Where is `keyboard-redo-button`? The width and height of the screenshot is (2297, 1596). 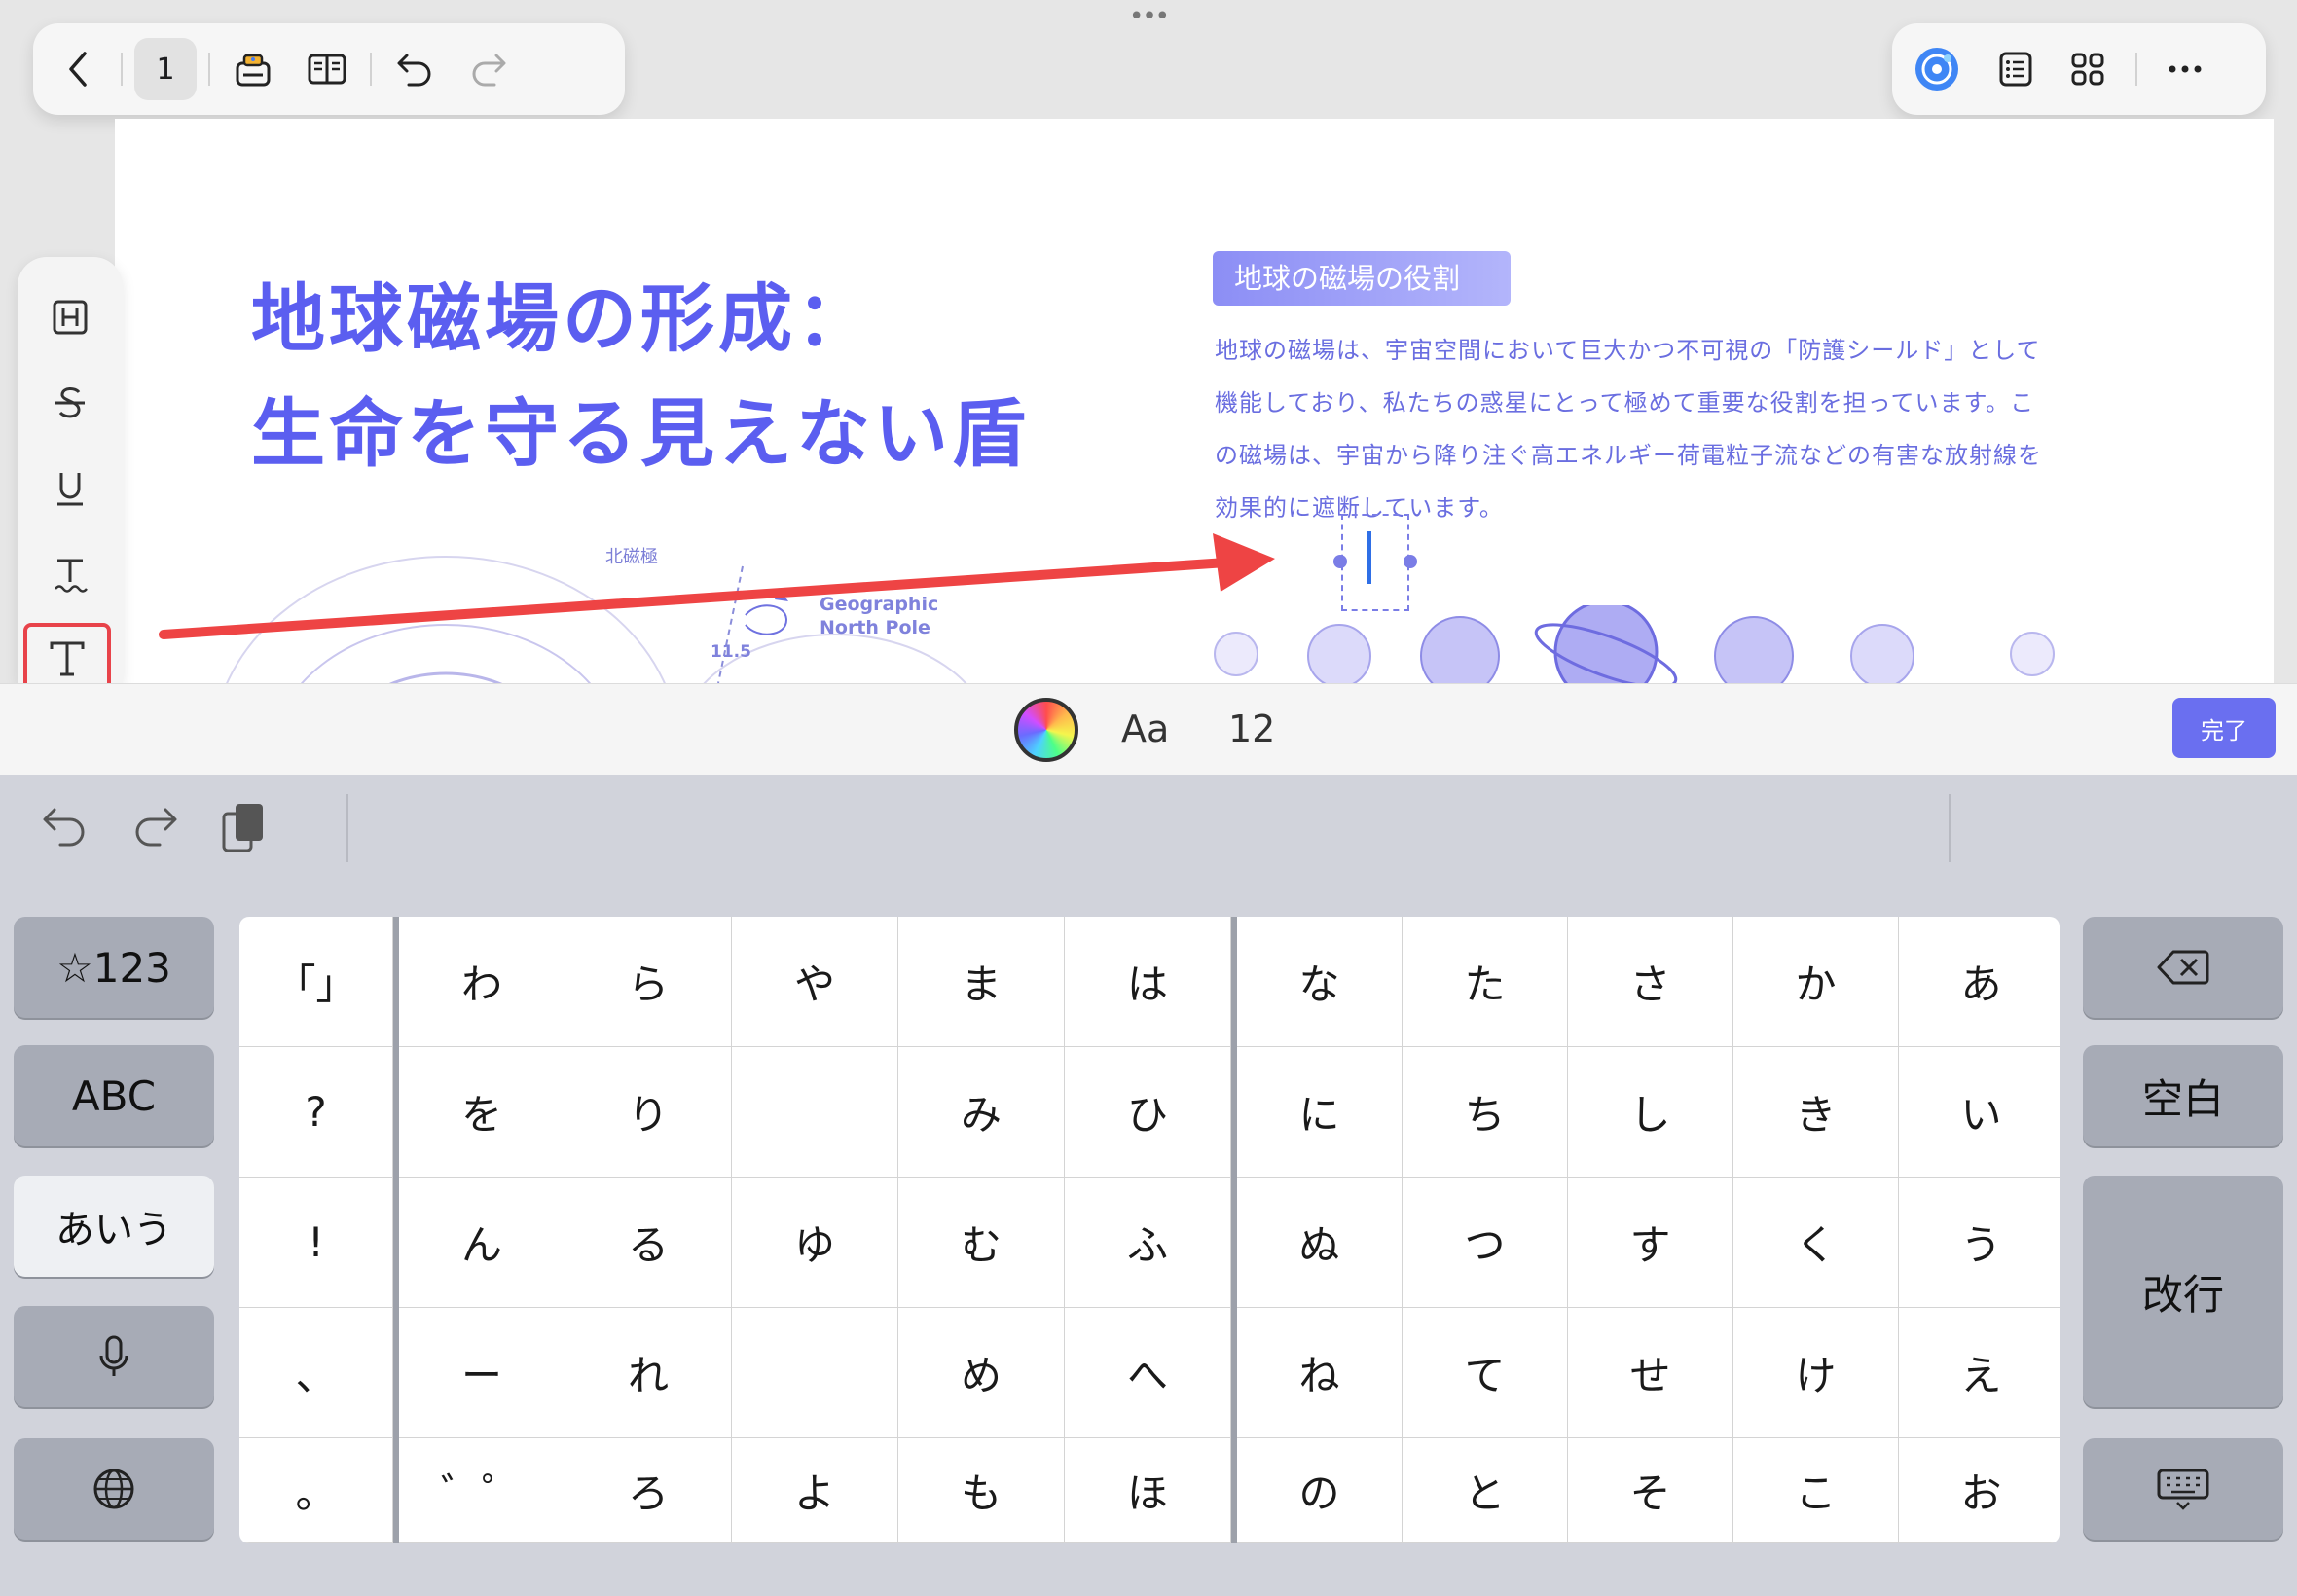
keyboard-redo-button is located at coordinates (154, 826).